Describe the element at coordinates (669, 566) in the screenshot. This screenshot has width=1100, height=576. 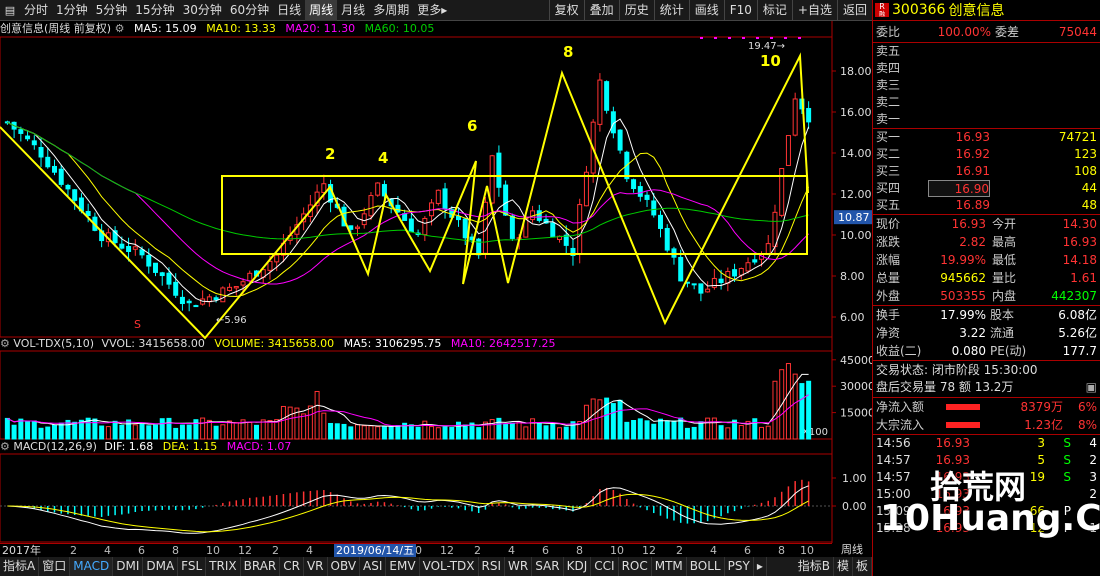
I see `indicator-tab-20: MTM` at that location.